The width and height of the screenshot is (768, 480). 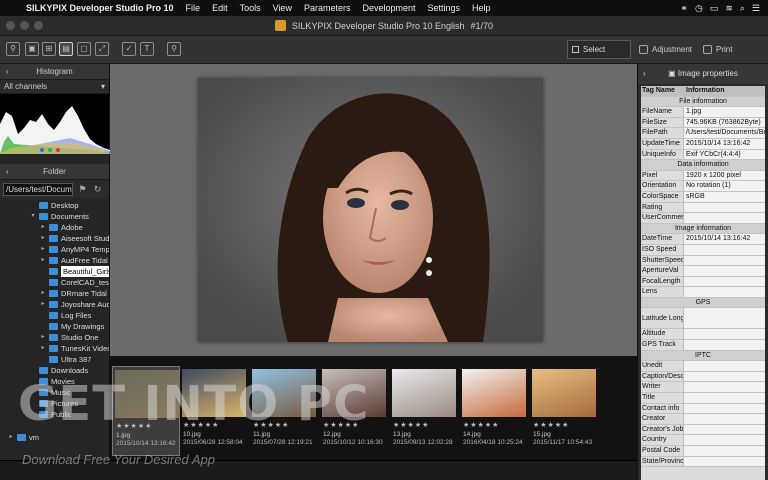 I want to click on properties-row: Pixel 1920 x 1200 pixel, so click(x=703, y=176).